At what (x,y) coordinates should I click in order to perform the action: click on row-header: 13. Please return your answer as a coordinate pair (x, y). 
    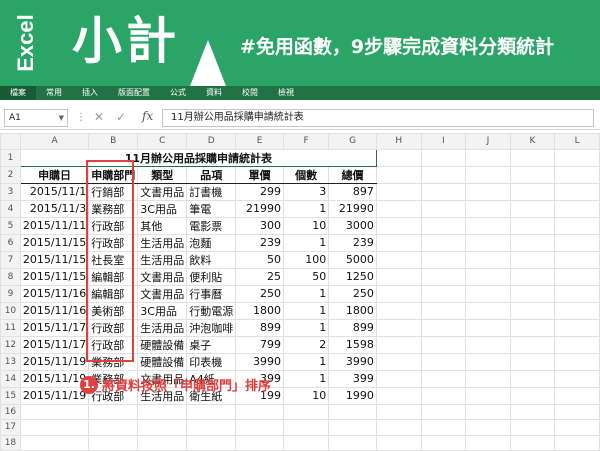
    Looking at the image, I should click on (10, 361).